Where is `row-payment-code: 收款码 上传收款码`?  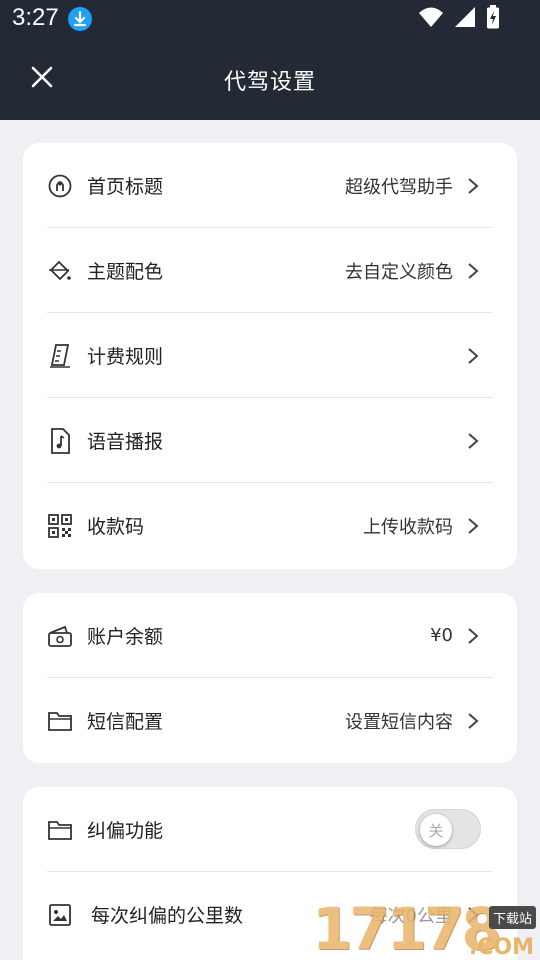
row-payment-code: 收款码 上传收款码 is located at coordinates (270, 525).